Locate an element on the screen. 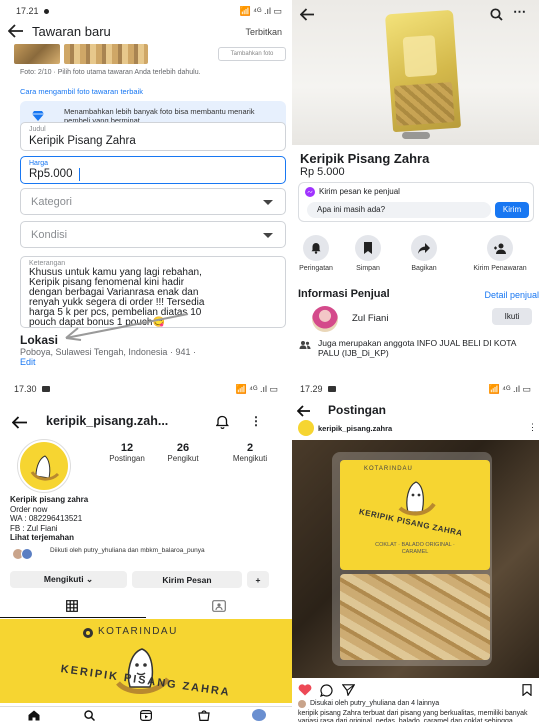  bottom-nav is located at coordinates (146, 714).